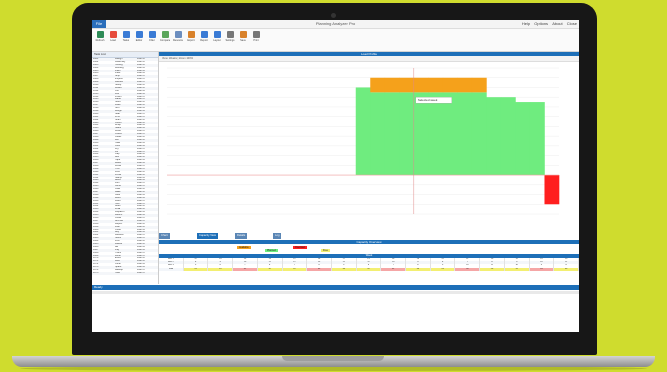 Image resolution: width=667 pixels, height=372 pixels. I want to click on table-row: Total 25 29 32 32 31 35 34 32 31 30 29 28 29 31 33 34, so click(369, 269).